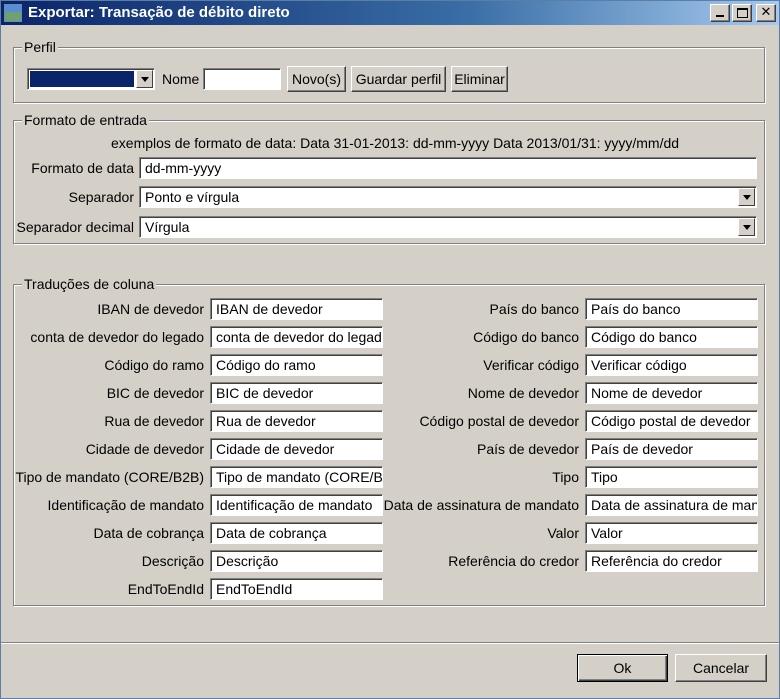 This screenshot has height=699, width=780. What do you see at coordinates (671, 365) in the screenshot?
I see `translation-input: Verificar código` at bounding box center [671, 365].